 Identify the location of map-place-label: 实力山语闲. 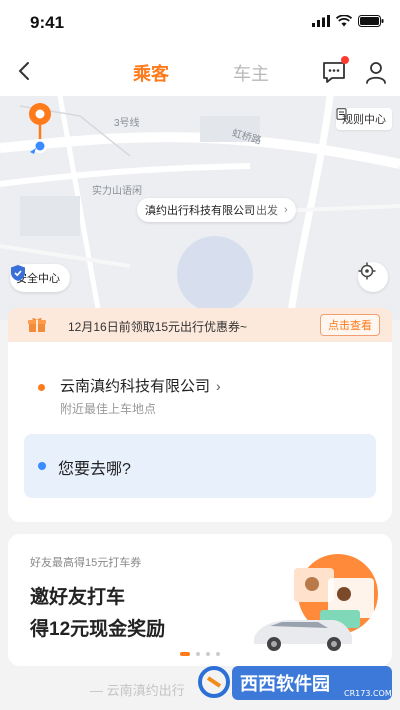
(117, 191).